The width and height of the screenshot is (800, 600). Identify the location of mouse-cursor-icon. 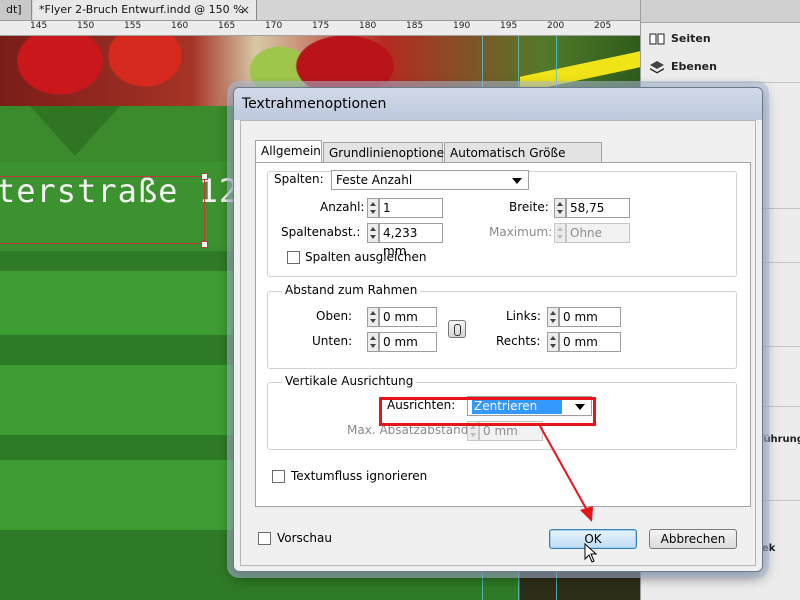
(591, 553).